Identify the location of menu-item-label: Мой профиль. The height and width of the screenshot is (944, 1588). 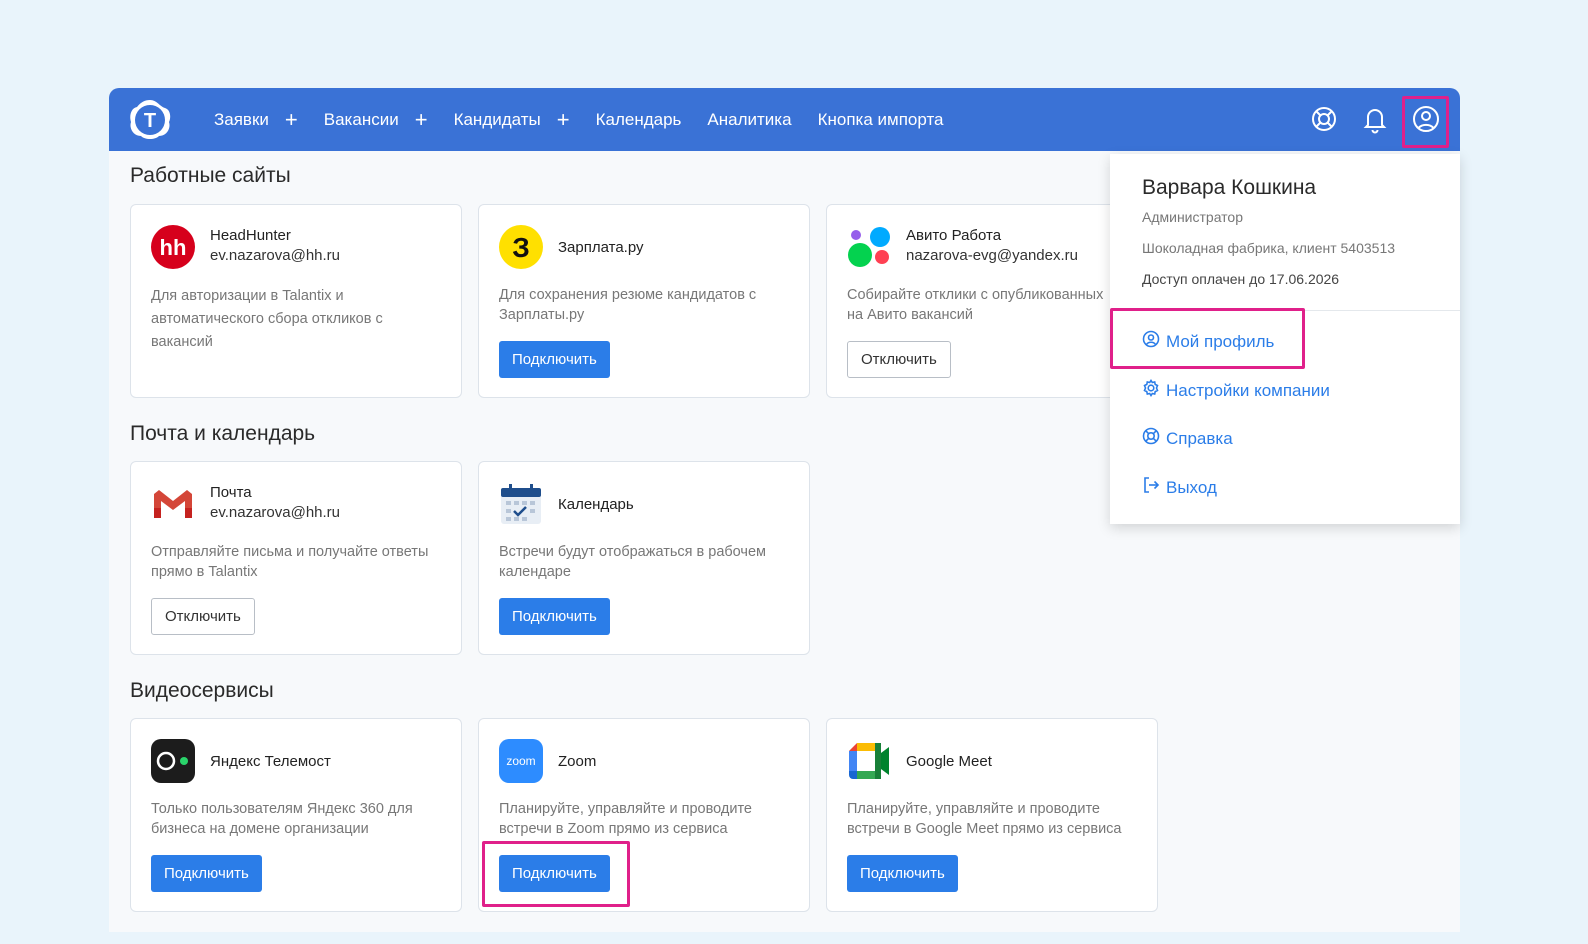
(1220, 342).